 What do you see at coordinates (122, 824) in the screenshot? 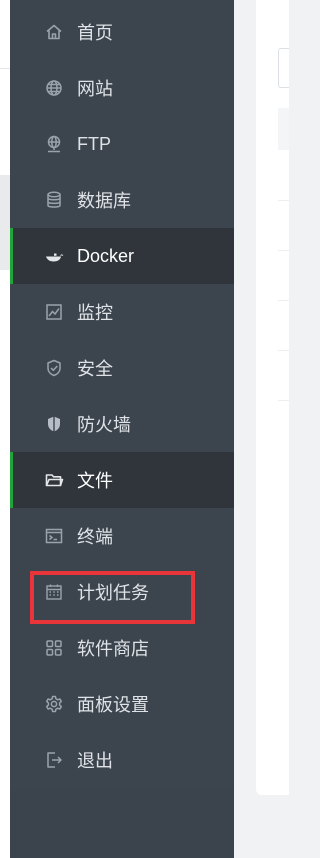
I see `sidebar-footer` at bounding box center [122, 824].